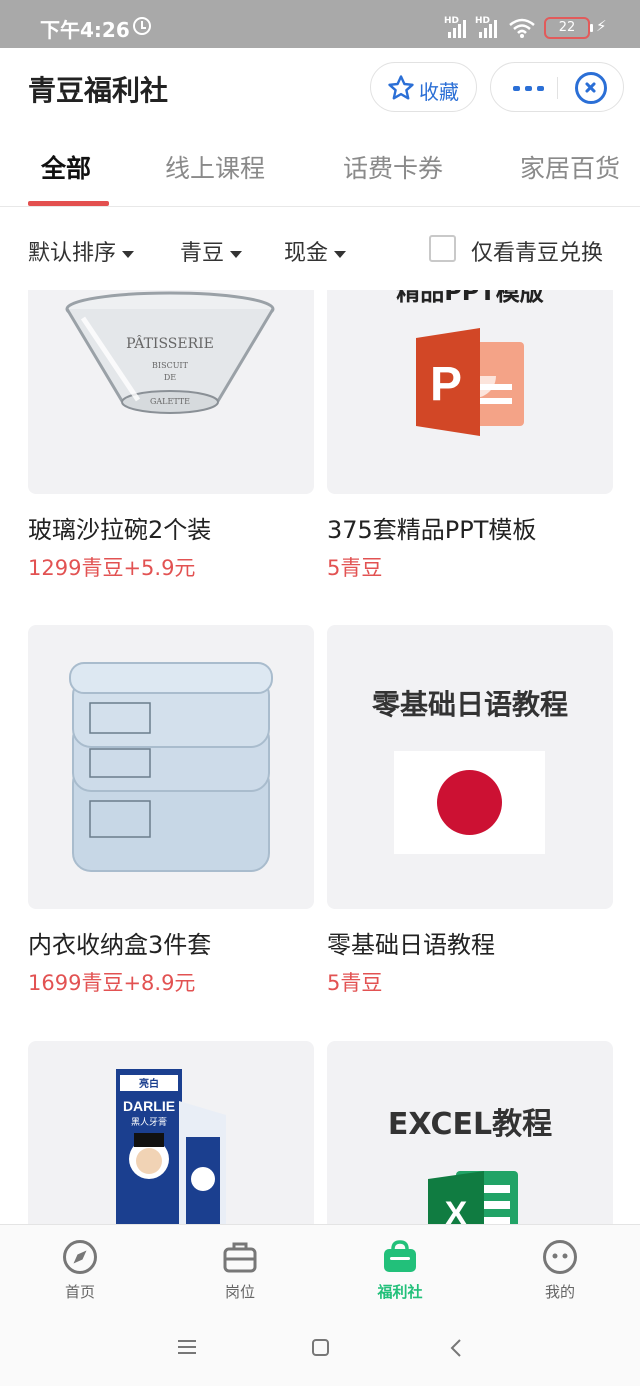 Image resolution: width=640 pixels, height=1386 pixels. I want to click on toothpaste-brand: DARLIE, so click(149, 1106).